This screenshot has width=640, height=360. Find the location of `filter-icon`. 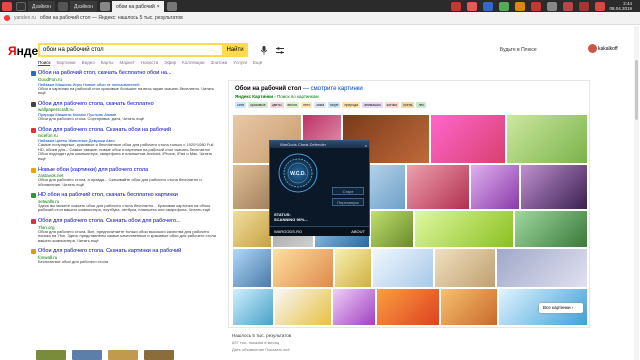

filter-icon is located at coordinates (280, 50).